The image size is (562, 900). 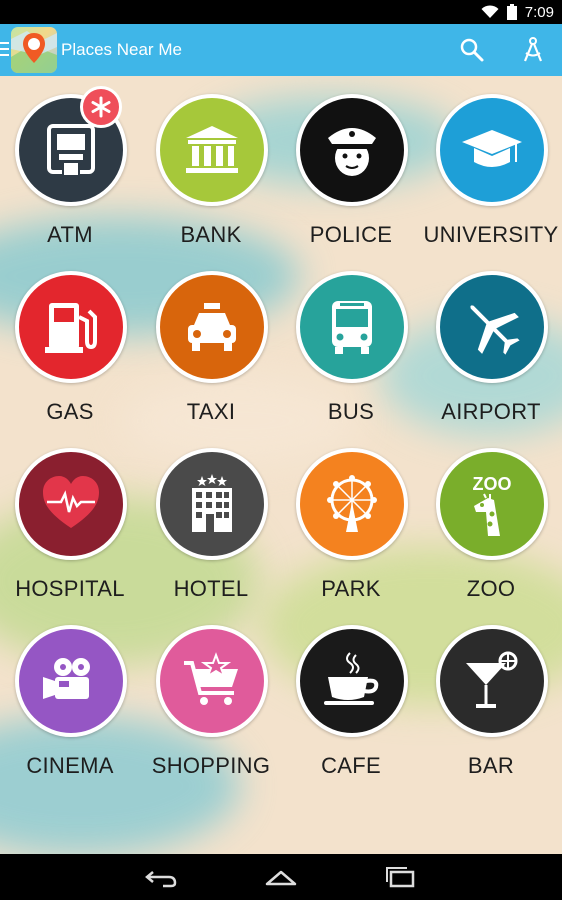 I want to click on category-label: BAR, so click(x=491, y=765).